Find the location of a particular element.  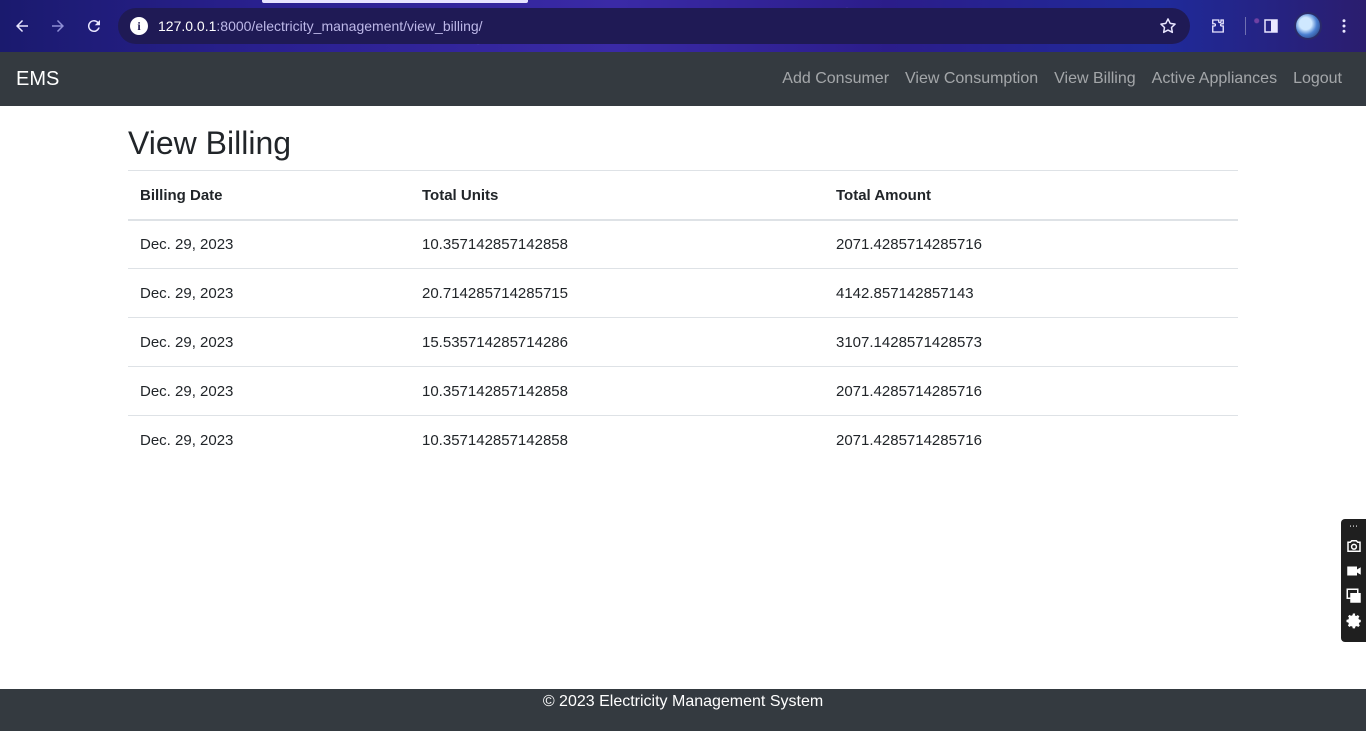

kebab-menu-icon is located at coordinates (1344, 26).